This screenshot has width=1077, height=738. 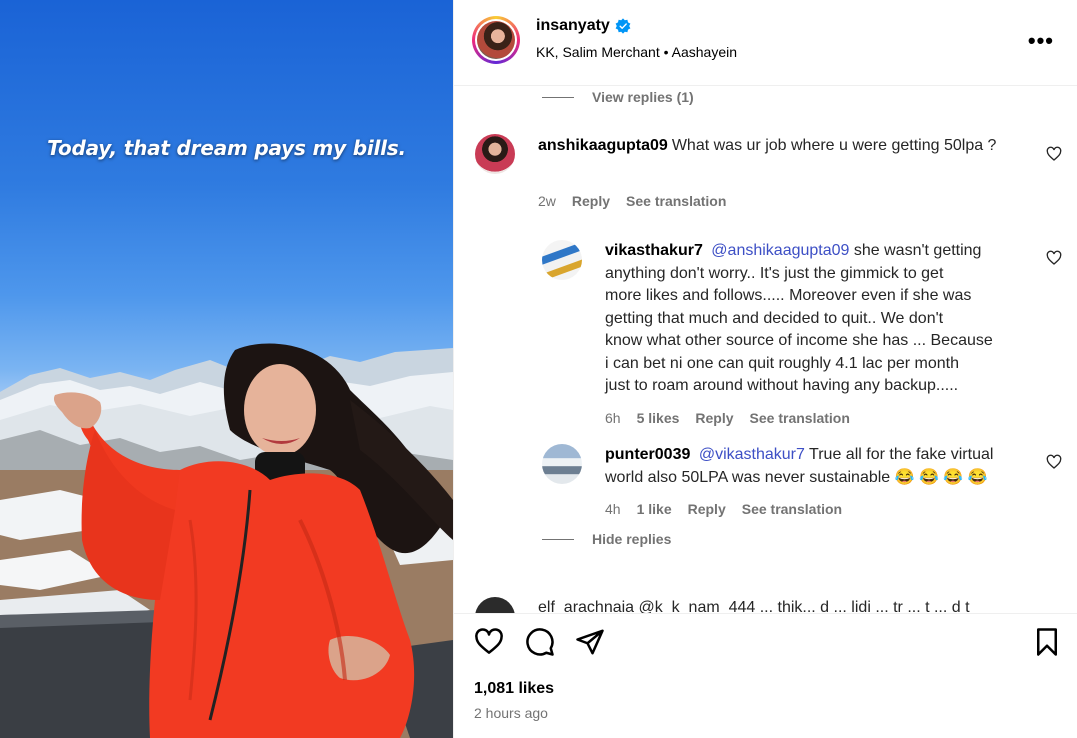 I want to click on reply-username: punter0039, so click(x=647, y=454).